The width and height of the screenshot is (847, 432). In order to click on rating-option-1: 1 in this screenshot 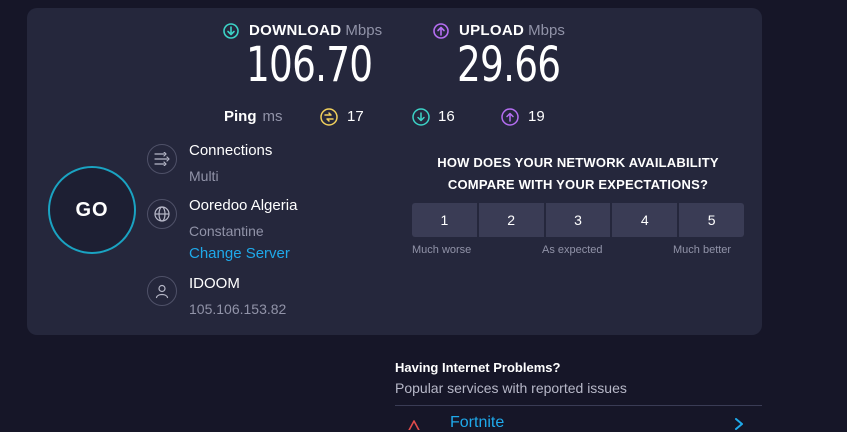, I will do `click(444, 220)`.